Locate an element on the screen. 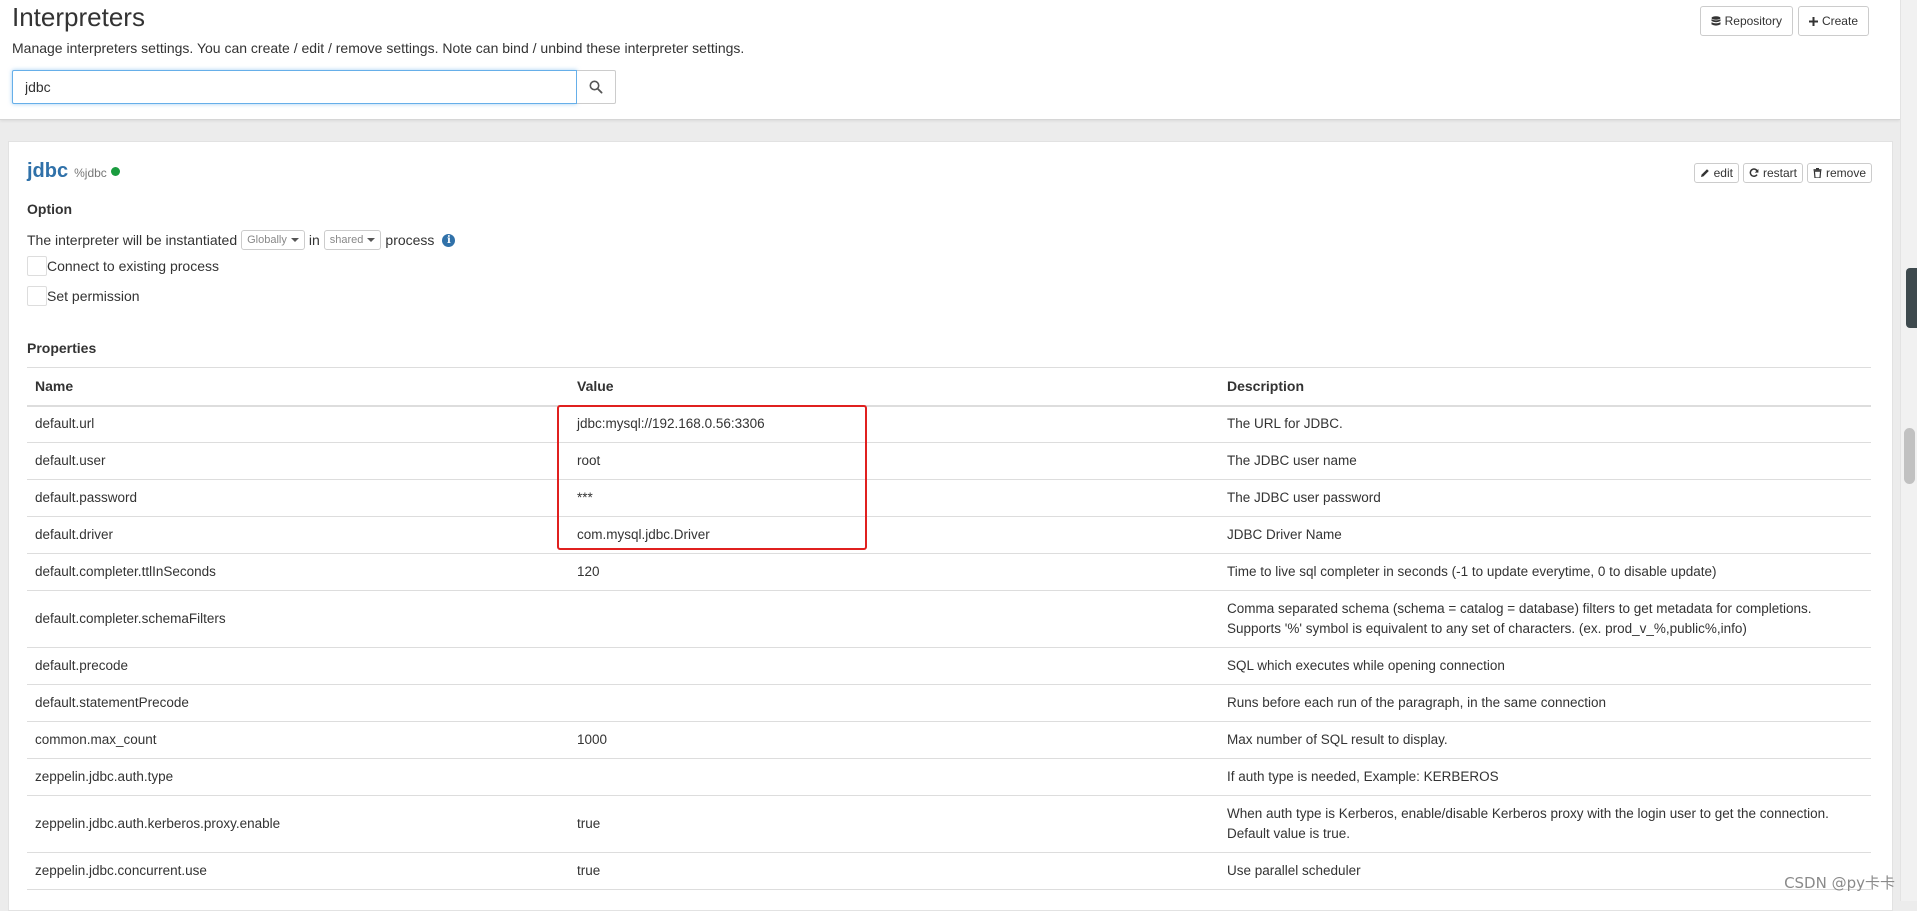 The width and height of the screenshot is (1917, 911). search-button is located at coordinates (596, 87).